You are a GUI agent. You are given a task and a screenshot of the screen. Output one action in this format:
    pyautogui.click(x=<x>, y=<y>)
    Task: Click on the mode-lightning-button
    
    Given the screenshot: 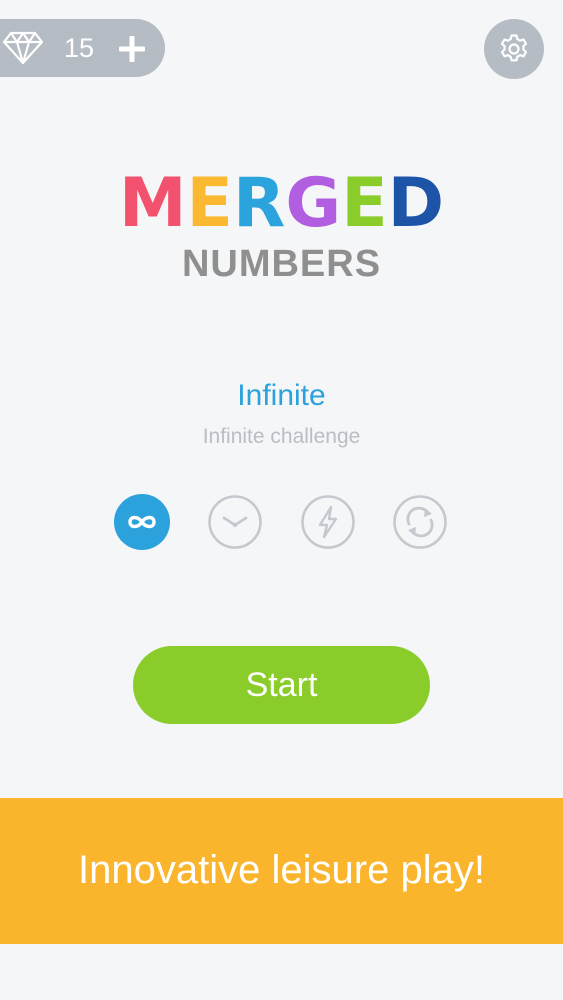 What is the action you would take?
    pyautogui.click(x=328, y=522)
    